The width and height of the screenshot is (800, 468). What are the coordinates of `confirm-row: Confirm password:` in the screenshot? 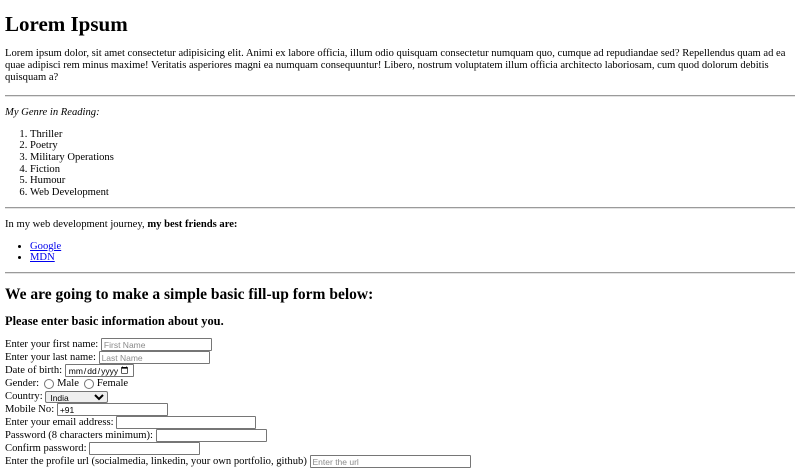 It's located at (400, 449).